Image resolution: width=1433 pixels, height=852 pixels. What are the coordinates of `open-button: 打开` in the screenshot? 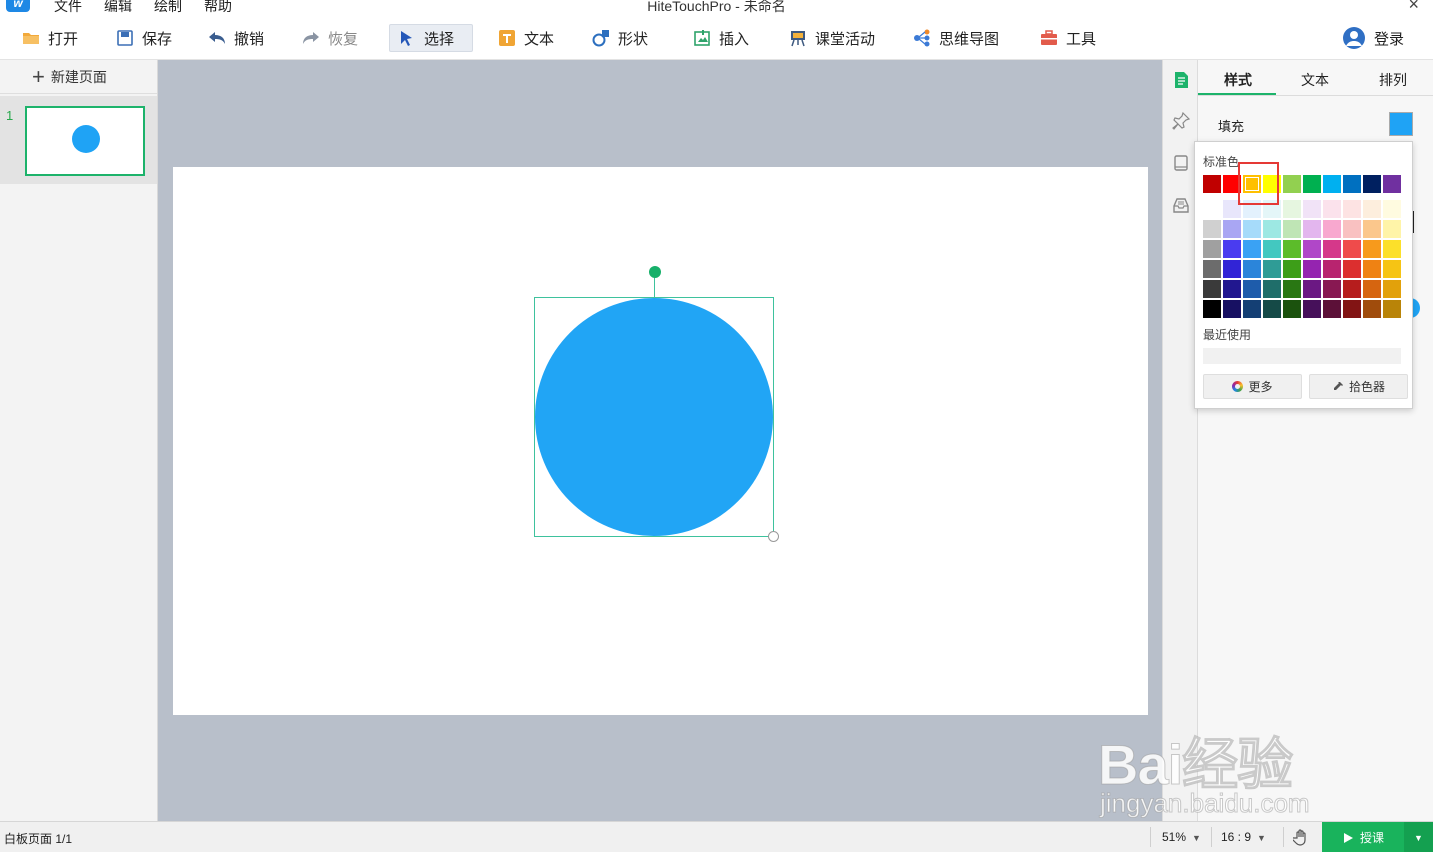 It's located at (50, 38).